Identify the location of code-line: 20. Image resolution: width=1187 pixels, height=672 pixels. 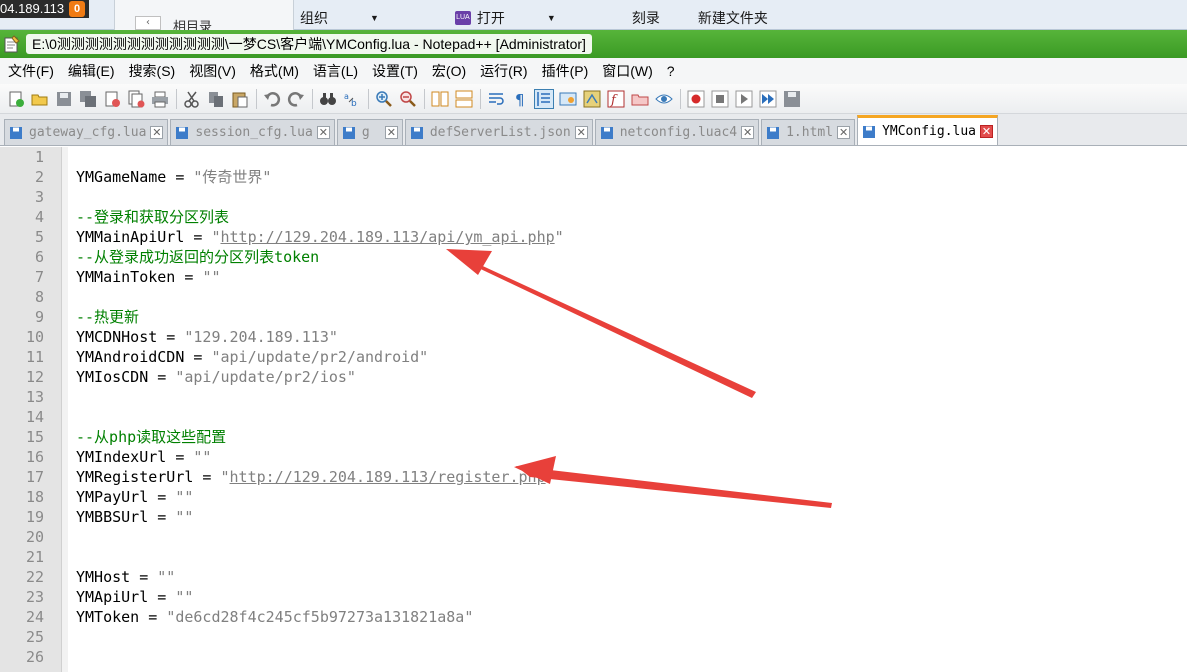
(593, 537).